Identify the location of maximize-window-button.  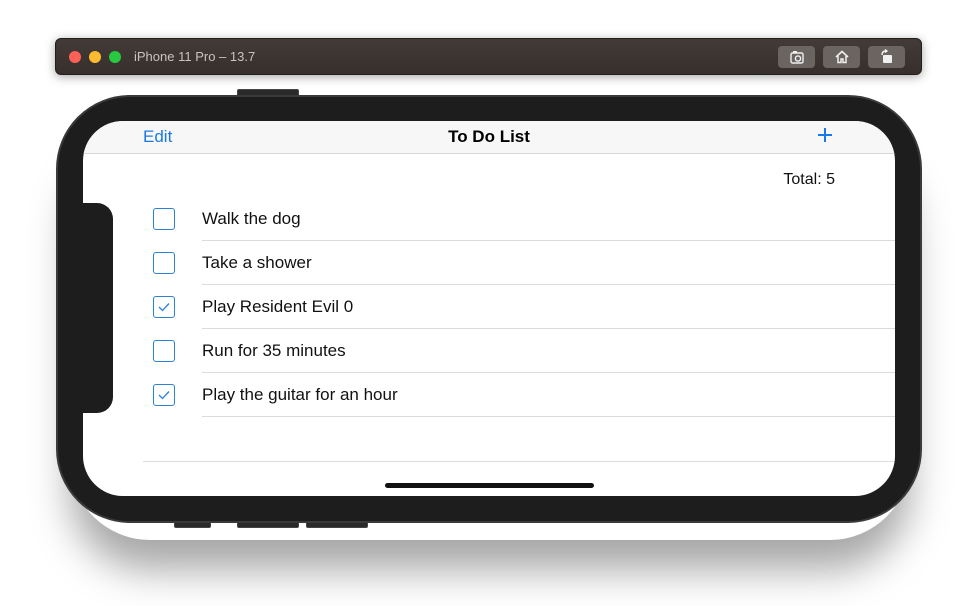
(115, 57).